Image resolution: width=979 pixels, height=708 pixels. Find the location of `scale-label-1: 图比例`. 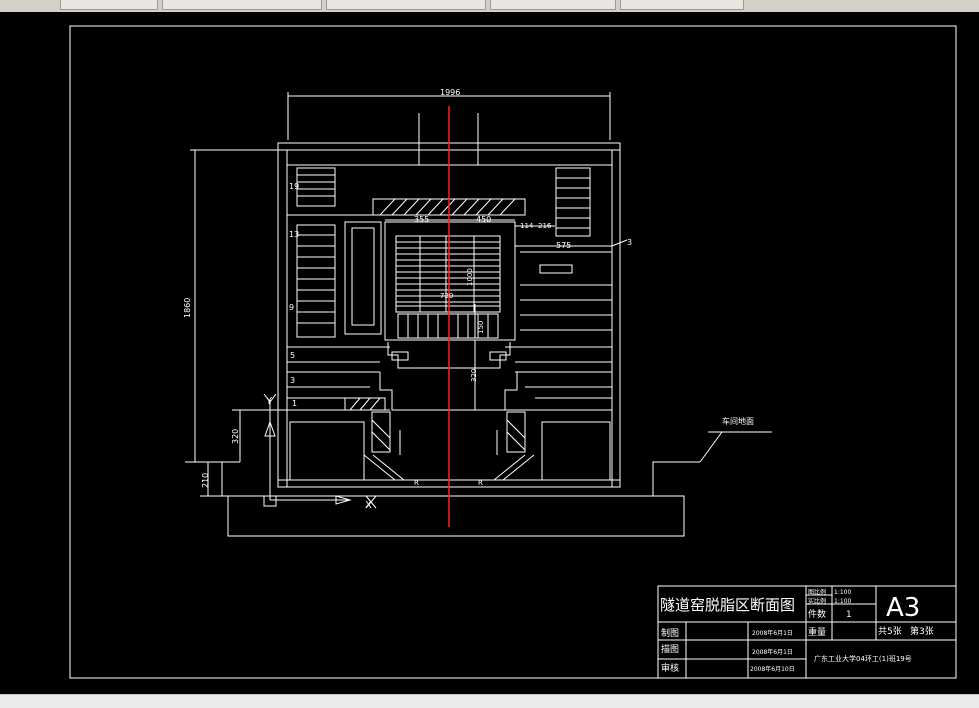

scale-label-1: 图比例 is located at coordinates (817, 592).